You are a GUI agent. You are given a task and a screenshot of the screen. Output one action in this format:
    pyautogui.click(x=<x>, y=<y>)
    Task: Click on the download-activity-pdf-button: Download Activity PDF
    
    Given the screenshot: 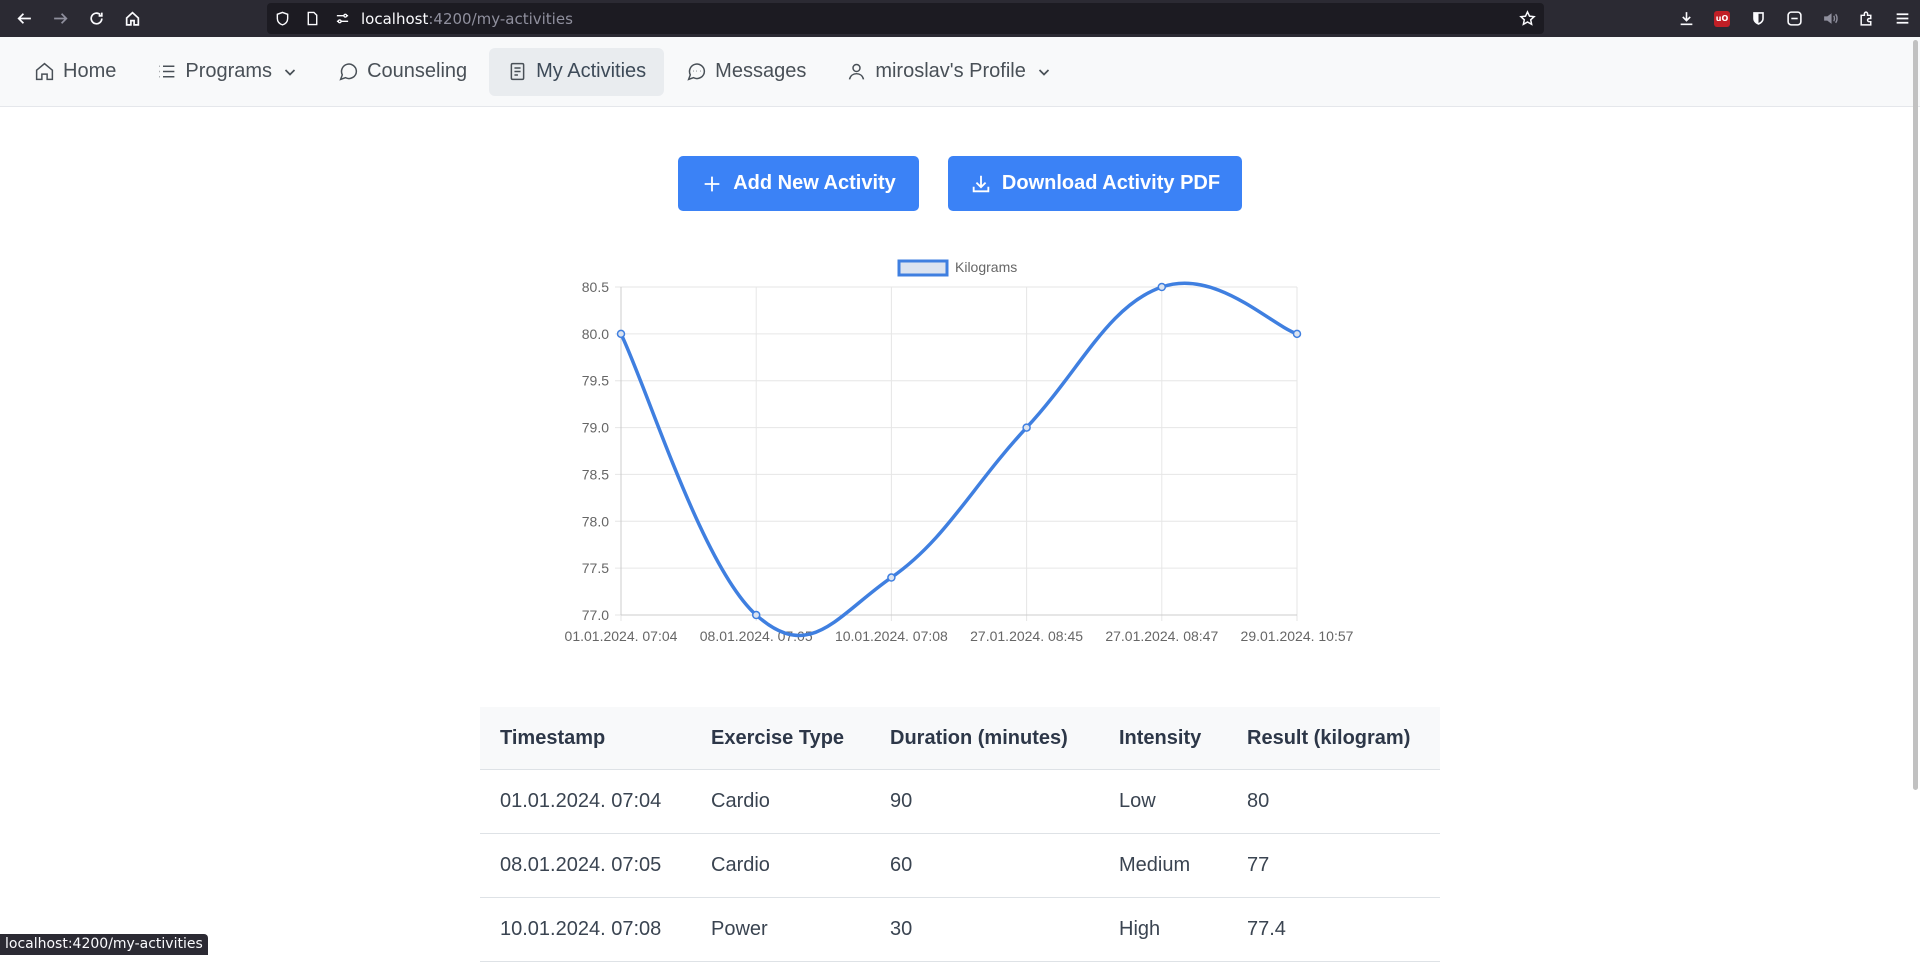 What is the action you would take?
    pyautogui.click(x=1095, y=183)
    